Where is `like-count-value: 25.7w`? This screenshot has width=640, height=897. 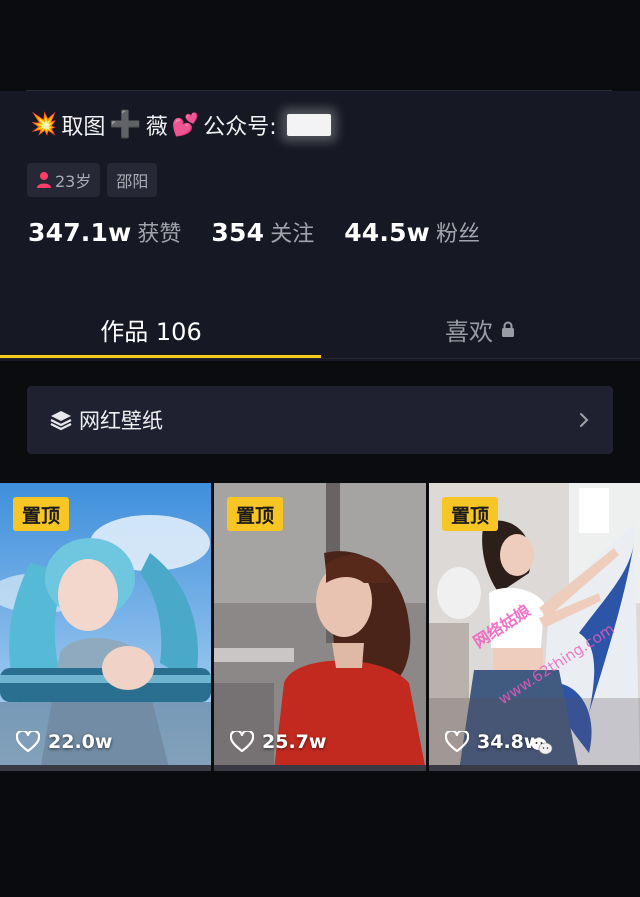
like-count-value: 25.7w is located at coordinates (294, 742).